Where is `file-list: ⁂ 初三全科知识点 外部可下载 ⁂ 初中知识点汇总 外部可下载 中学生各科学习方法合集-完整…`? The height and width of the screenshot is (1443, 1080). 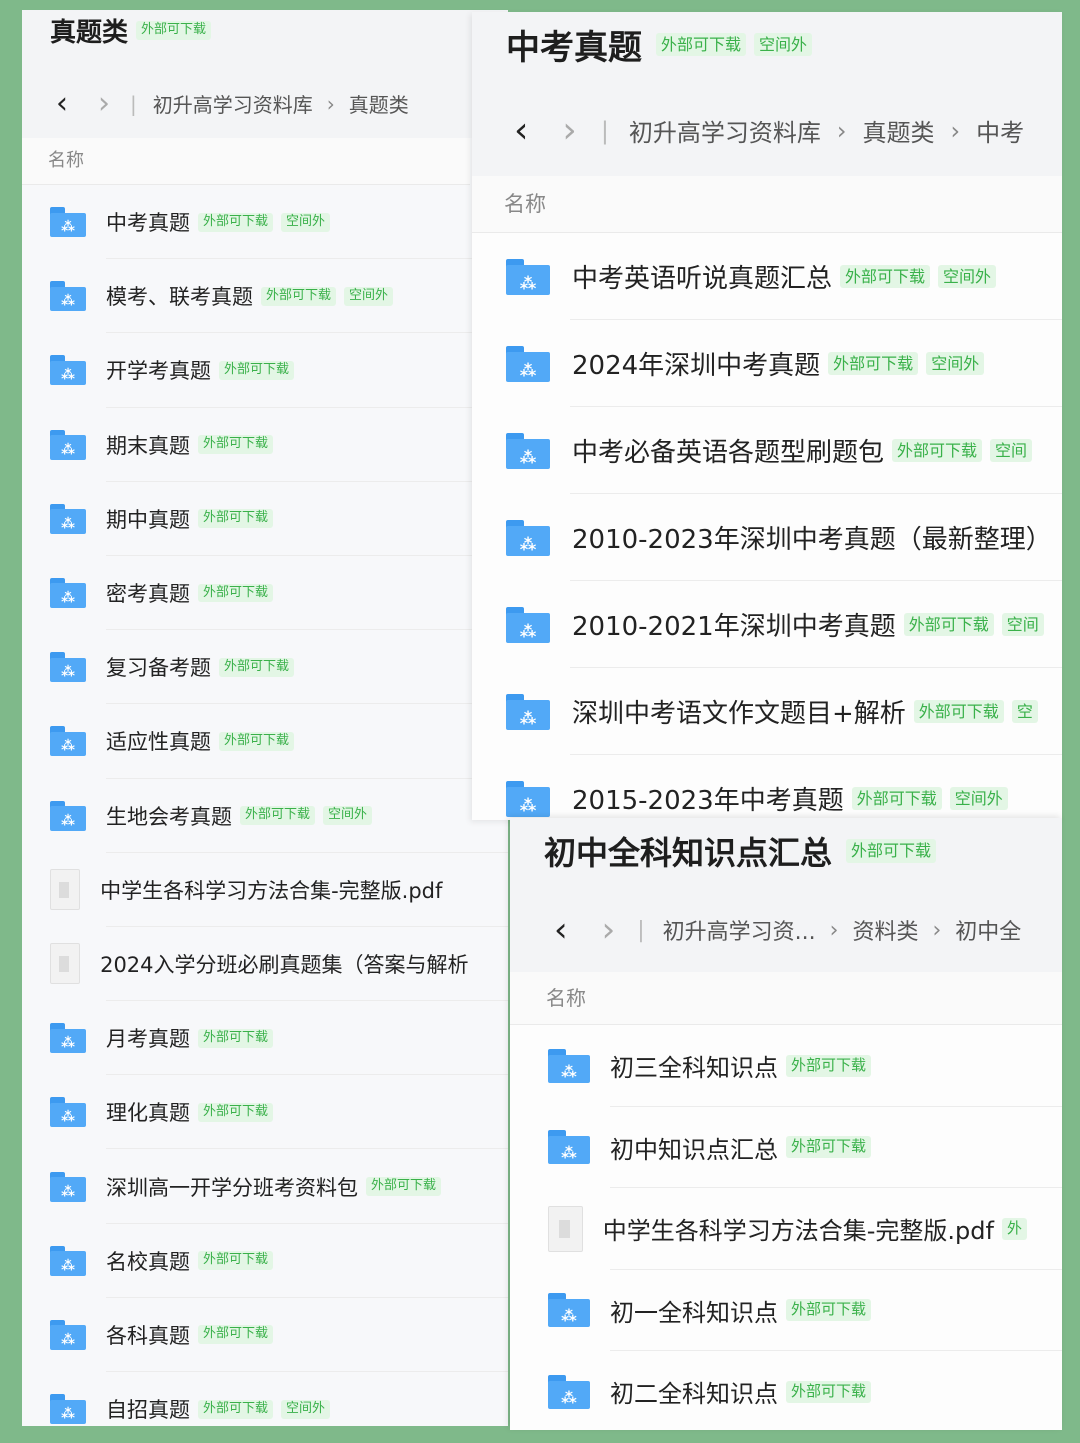
file-list: ⁂ 初三全科知识点 外部可下载 ⁂ 初中知识点汇总 外部可下载 中学生各科学习方法合集-完整… is located at coordinates (786, 1227).